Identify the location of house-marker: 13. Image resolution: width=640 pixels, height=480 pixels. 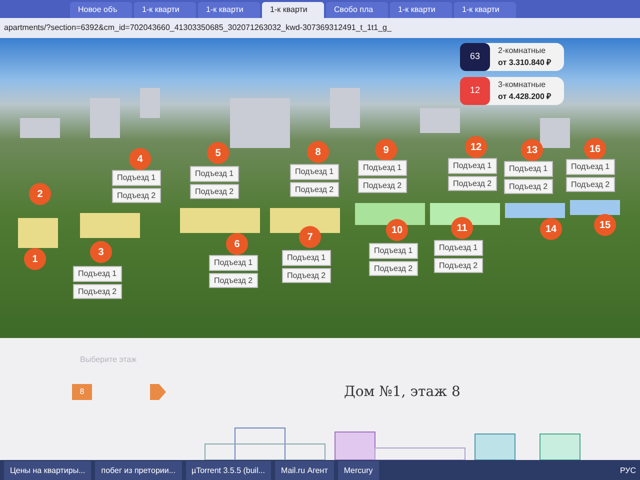
(532, 150).